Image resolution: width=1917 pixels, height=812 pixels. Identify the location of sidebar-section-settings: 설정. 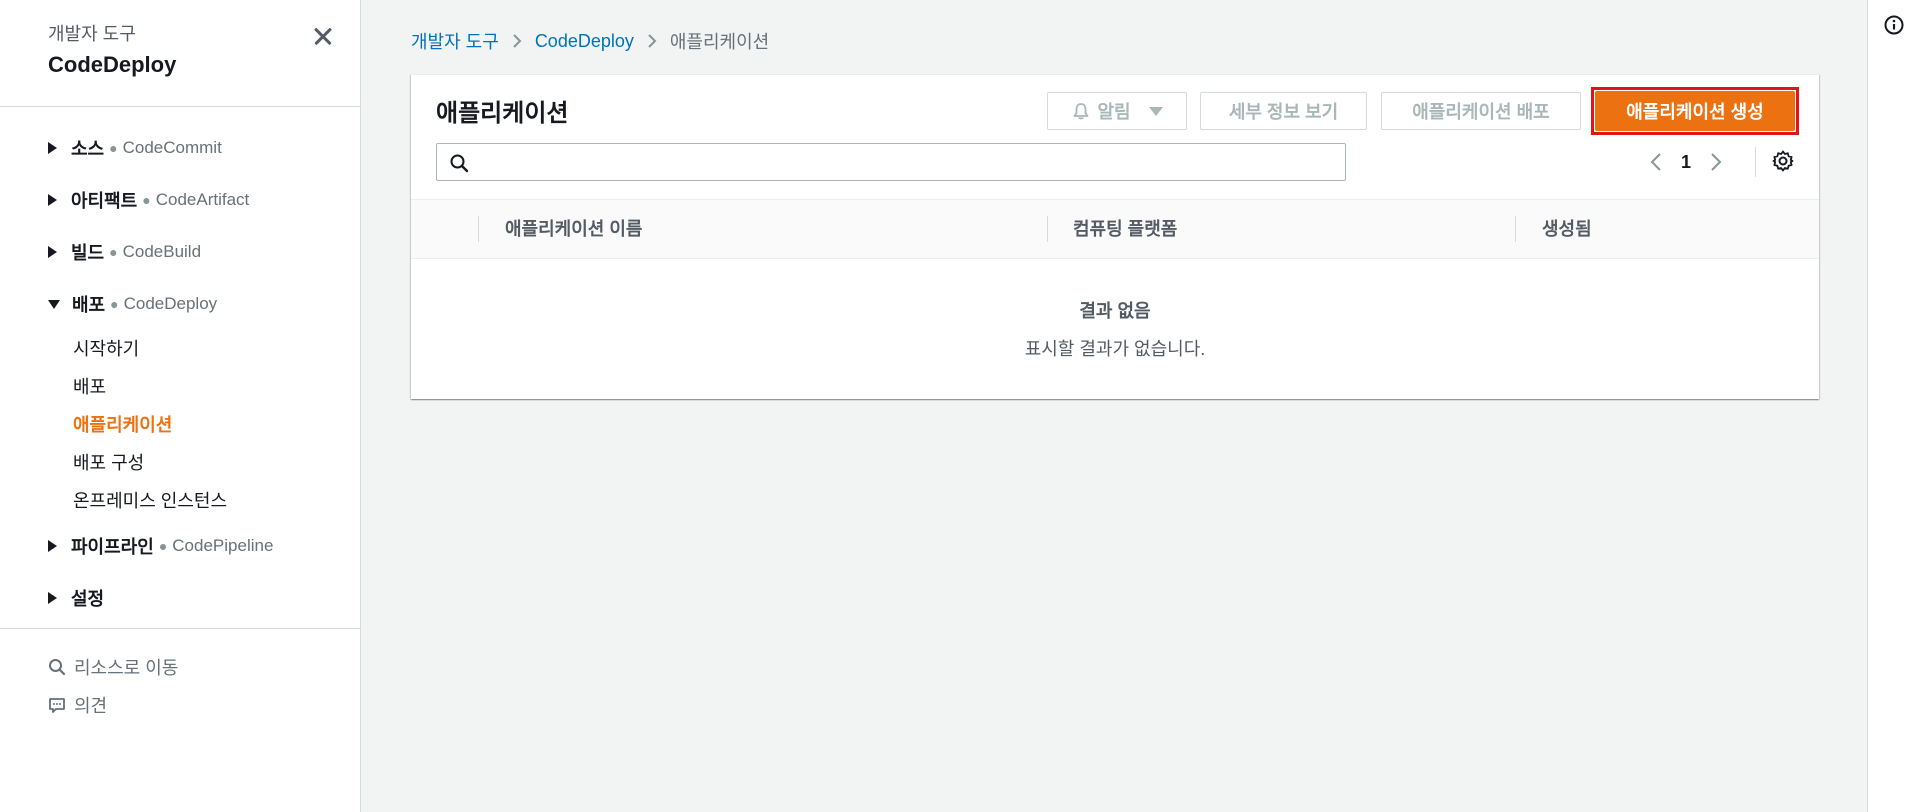
(180, 598).